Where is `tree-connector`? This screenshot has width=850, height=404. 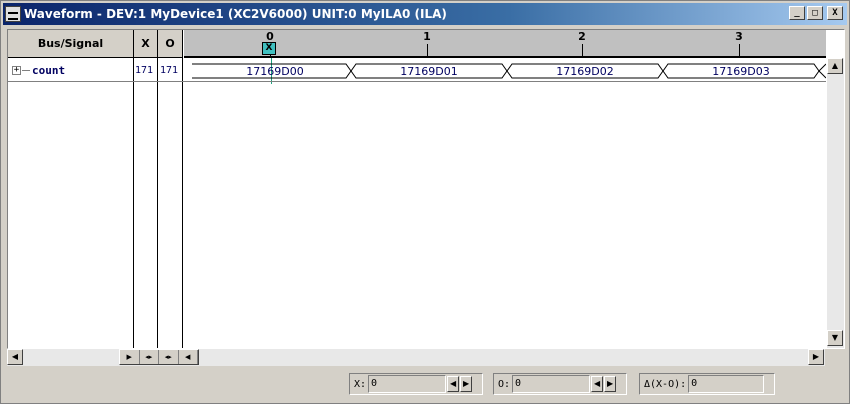 tree-connector is located at coordinates (26, 70).